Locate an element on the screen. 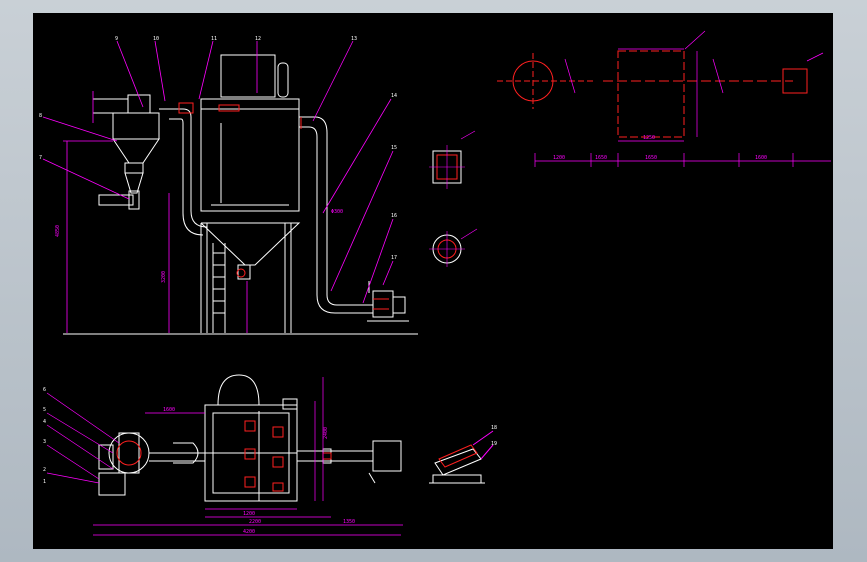 This screenshot has width=867, height=562. detail-views is located at coordinates (453, 198).